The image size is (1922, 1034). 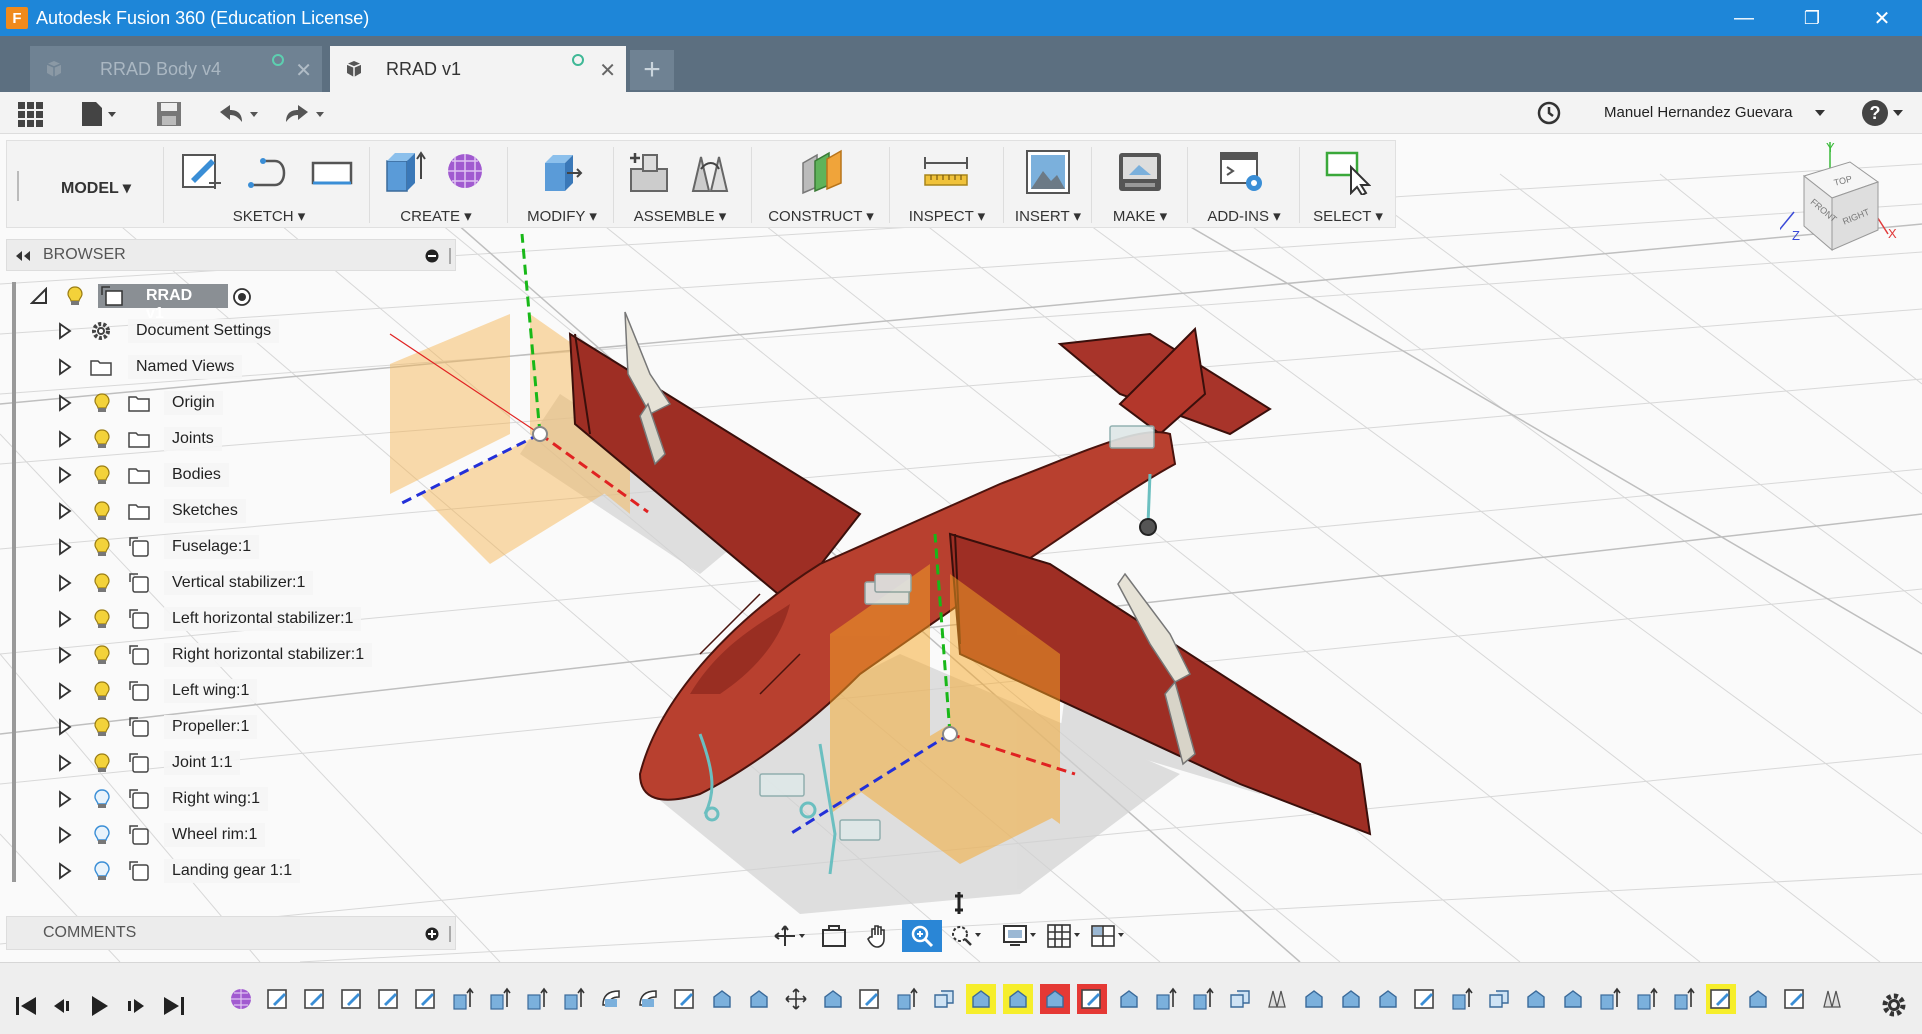 What do you see at coordinates (269, 216) in the screenshot?
I see `sketch-menu: SKETCH ▾` at bounding box center [269, 216].